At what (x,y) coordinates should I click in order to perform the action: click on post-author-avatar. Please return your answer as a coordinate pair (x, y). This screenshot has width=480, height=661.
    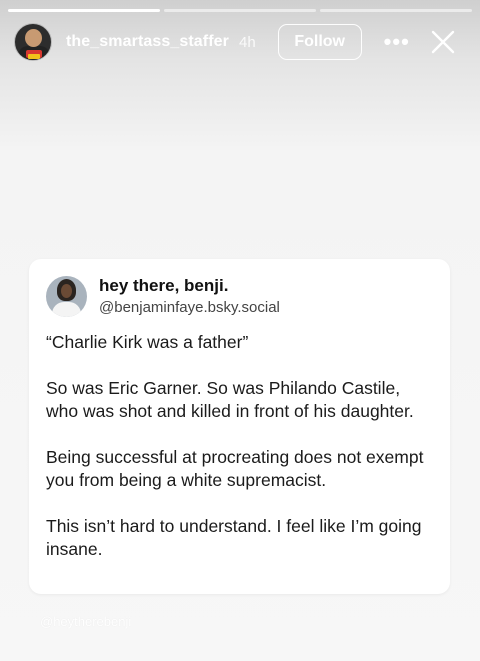
    Looking at the image, I should click on (66, 296).